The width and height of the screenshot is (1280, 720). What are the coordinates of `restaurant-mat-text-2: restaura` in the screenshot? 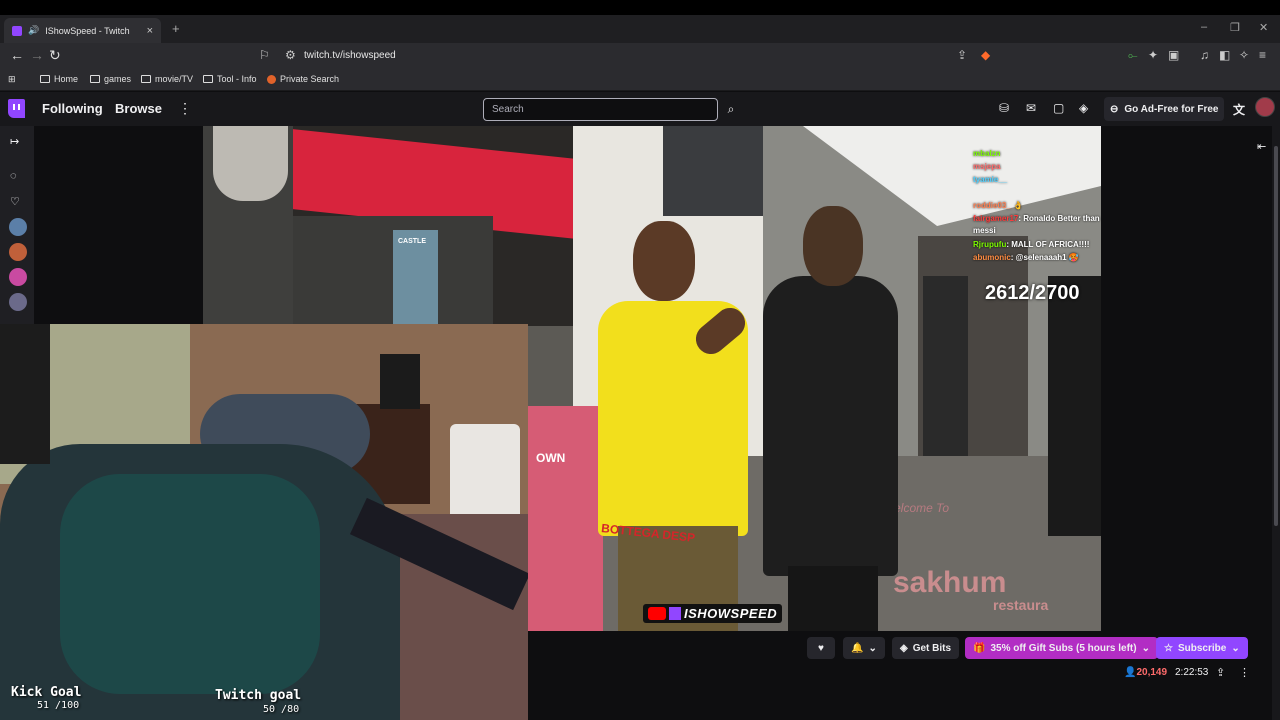 It's located at (1021, 605).